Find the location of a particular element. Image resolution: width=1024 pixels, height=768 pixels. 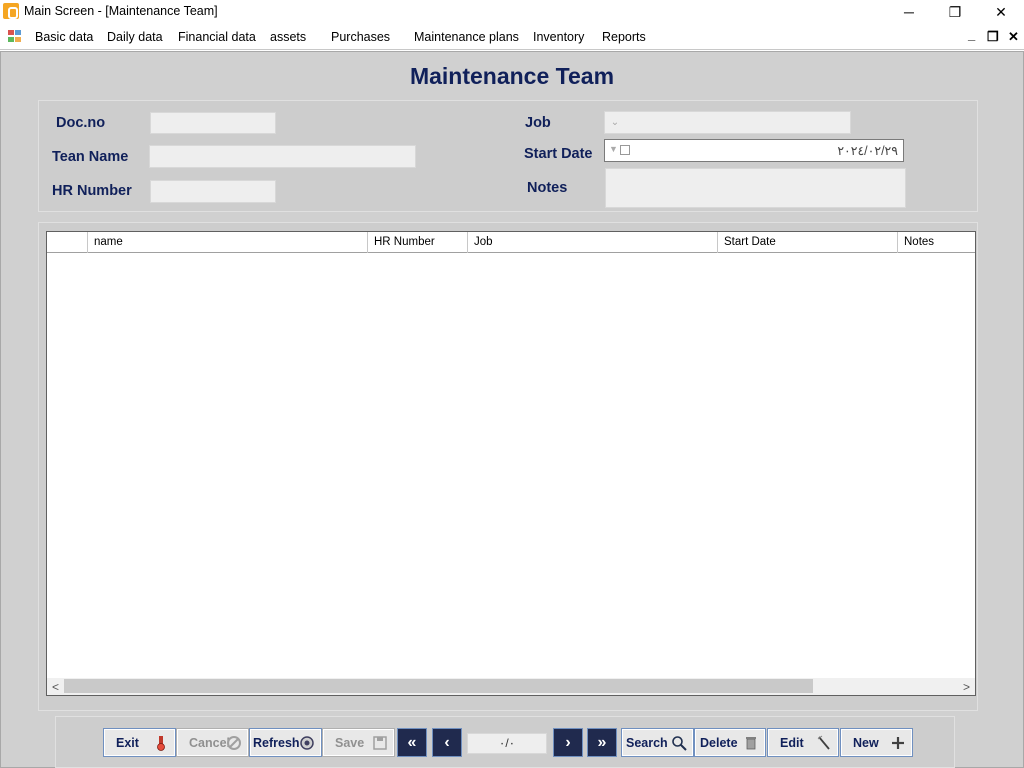

cancel-label: Cancel is located at coordinates (209, 742).